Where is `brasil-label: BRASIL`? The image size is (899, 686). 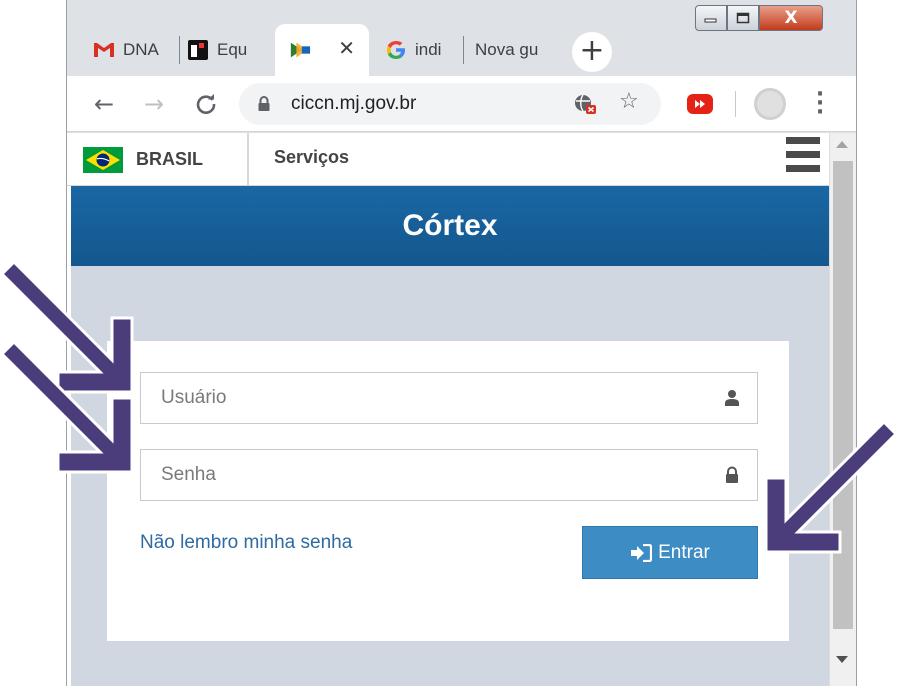
brasil-label: BRASIL is located at coordinates (169, 159).